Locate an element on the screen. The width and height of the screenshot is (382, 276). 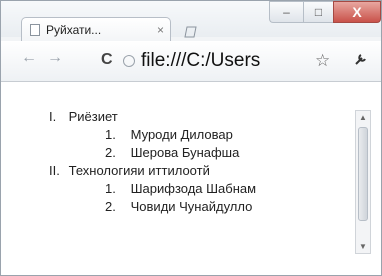
reload-button: C is located at coordinates (107, 60).